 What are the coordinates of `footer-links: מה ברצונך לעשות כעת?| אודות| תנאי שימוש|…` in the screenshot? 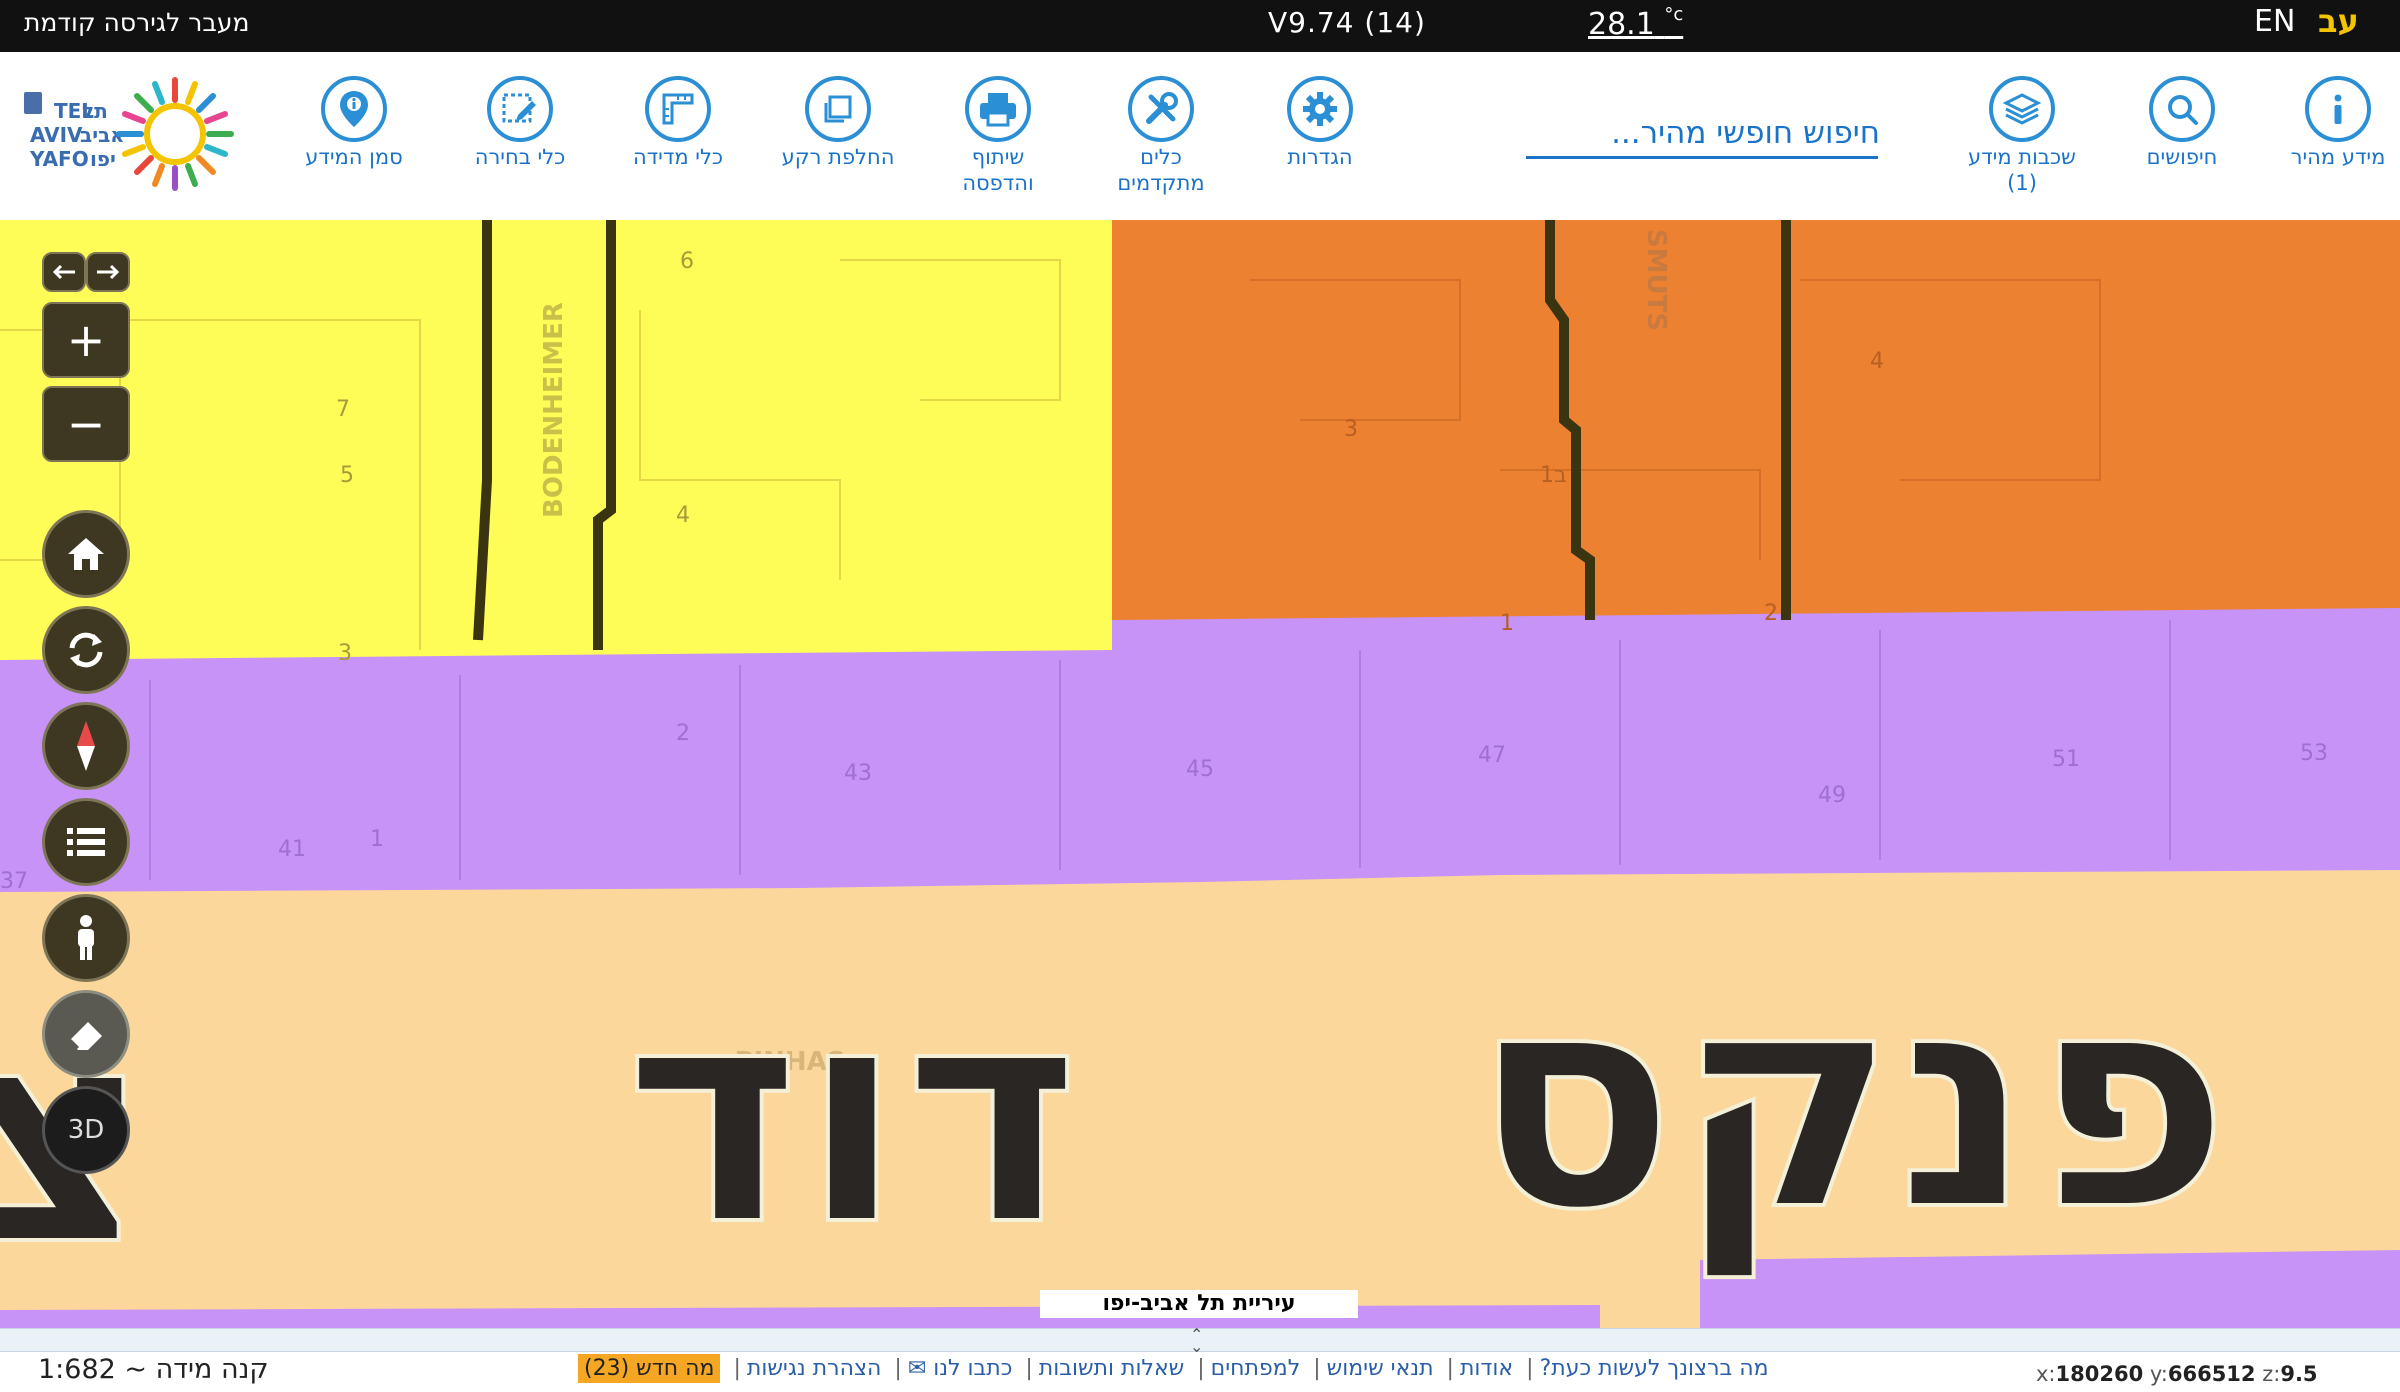 It's located at (1173, 1368).